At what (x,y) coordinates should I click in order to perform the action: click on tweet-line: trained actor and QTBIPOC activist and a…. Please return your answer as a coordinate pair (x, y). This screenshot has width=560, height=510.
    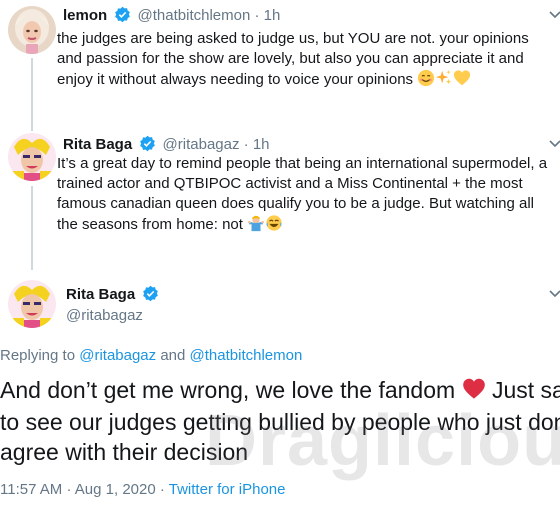
    Looking at the image, I should click on (290, 183).